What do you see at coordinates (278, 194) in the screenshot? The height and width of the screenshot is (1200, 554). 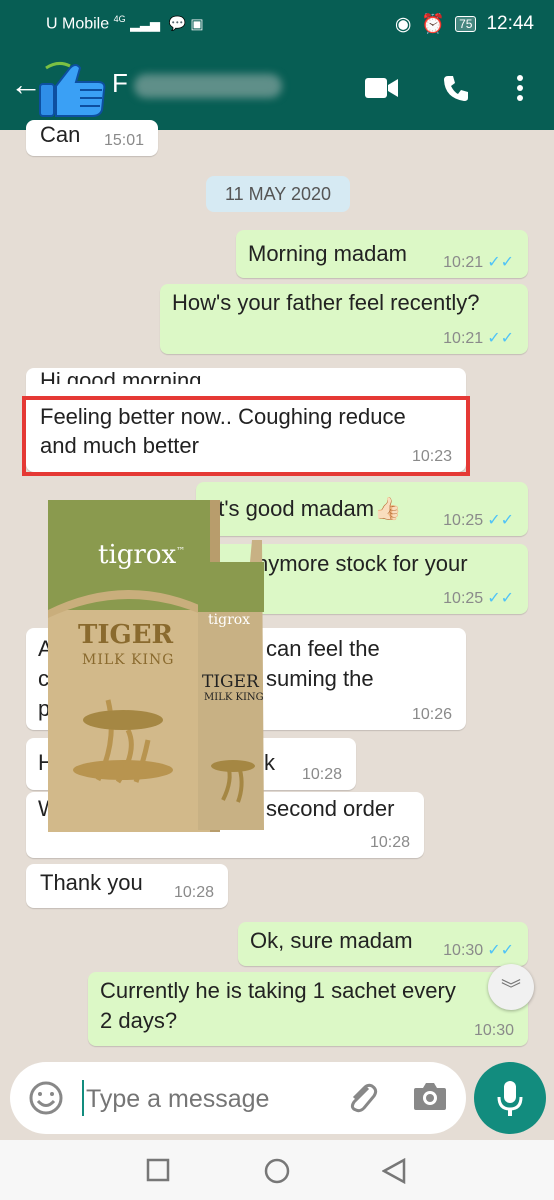 I see `date-separator: 11 MAY 2020` at bounding box center [278, 194].